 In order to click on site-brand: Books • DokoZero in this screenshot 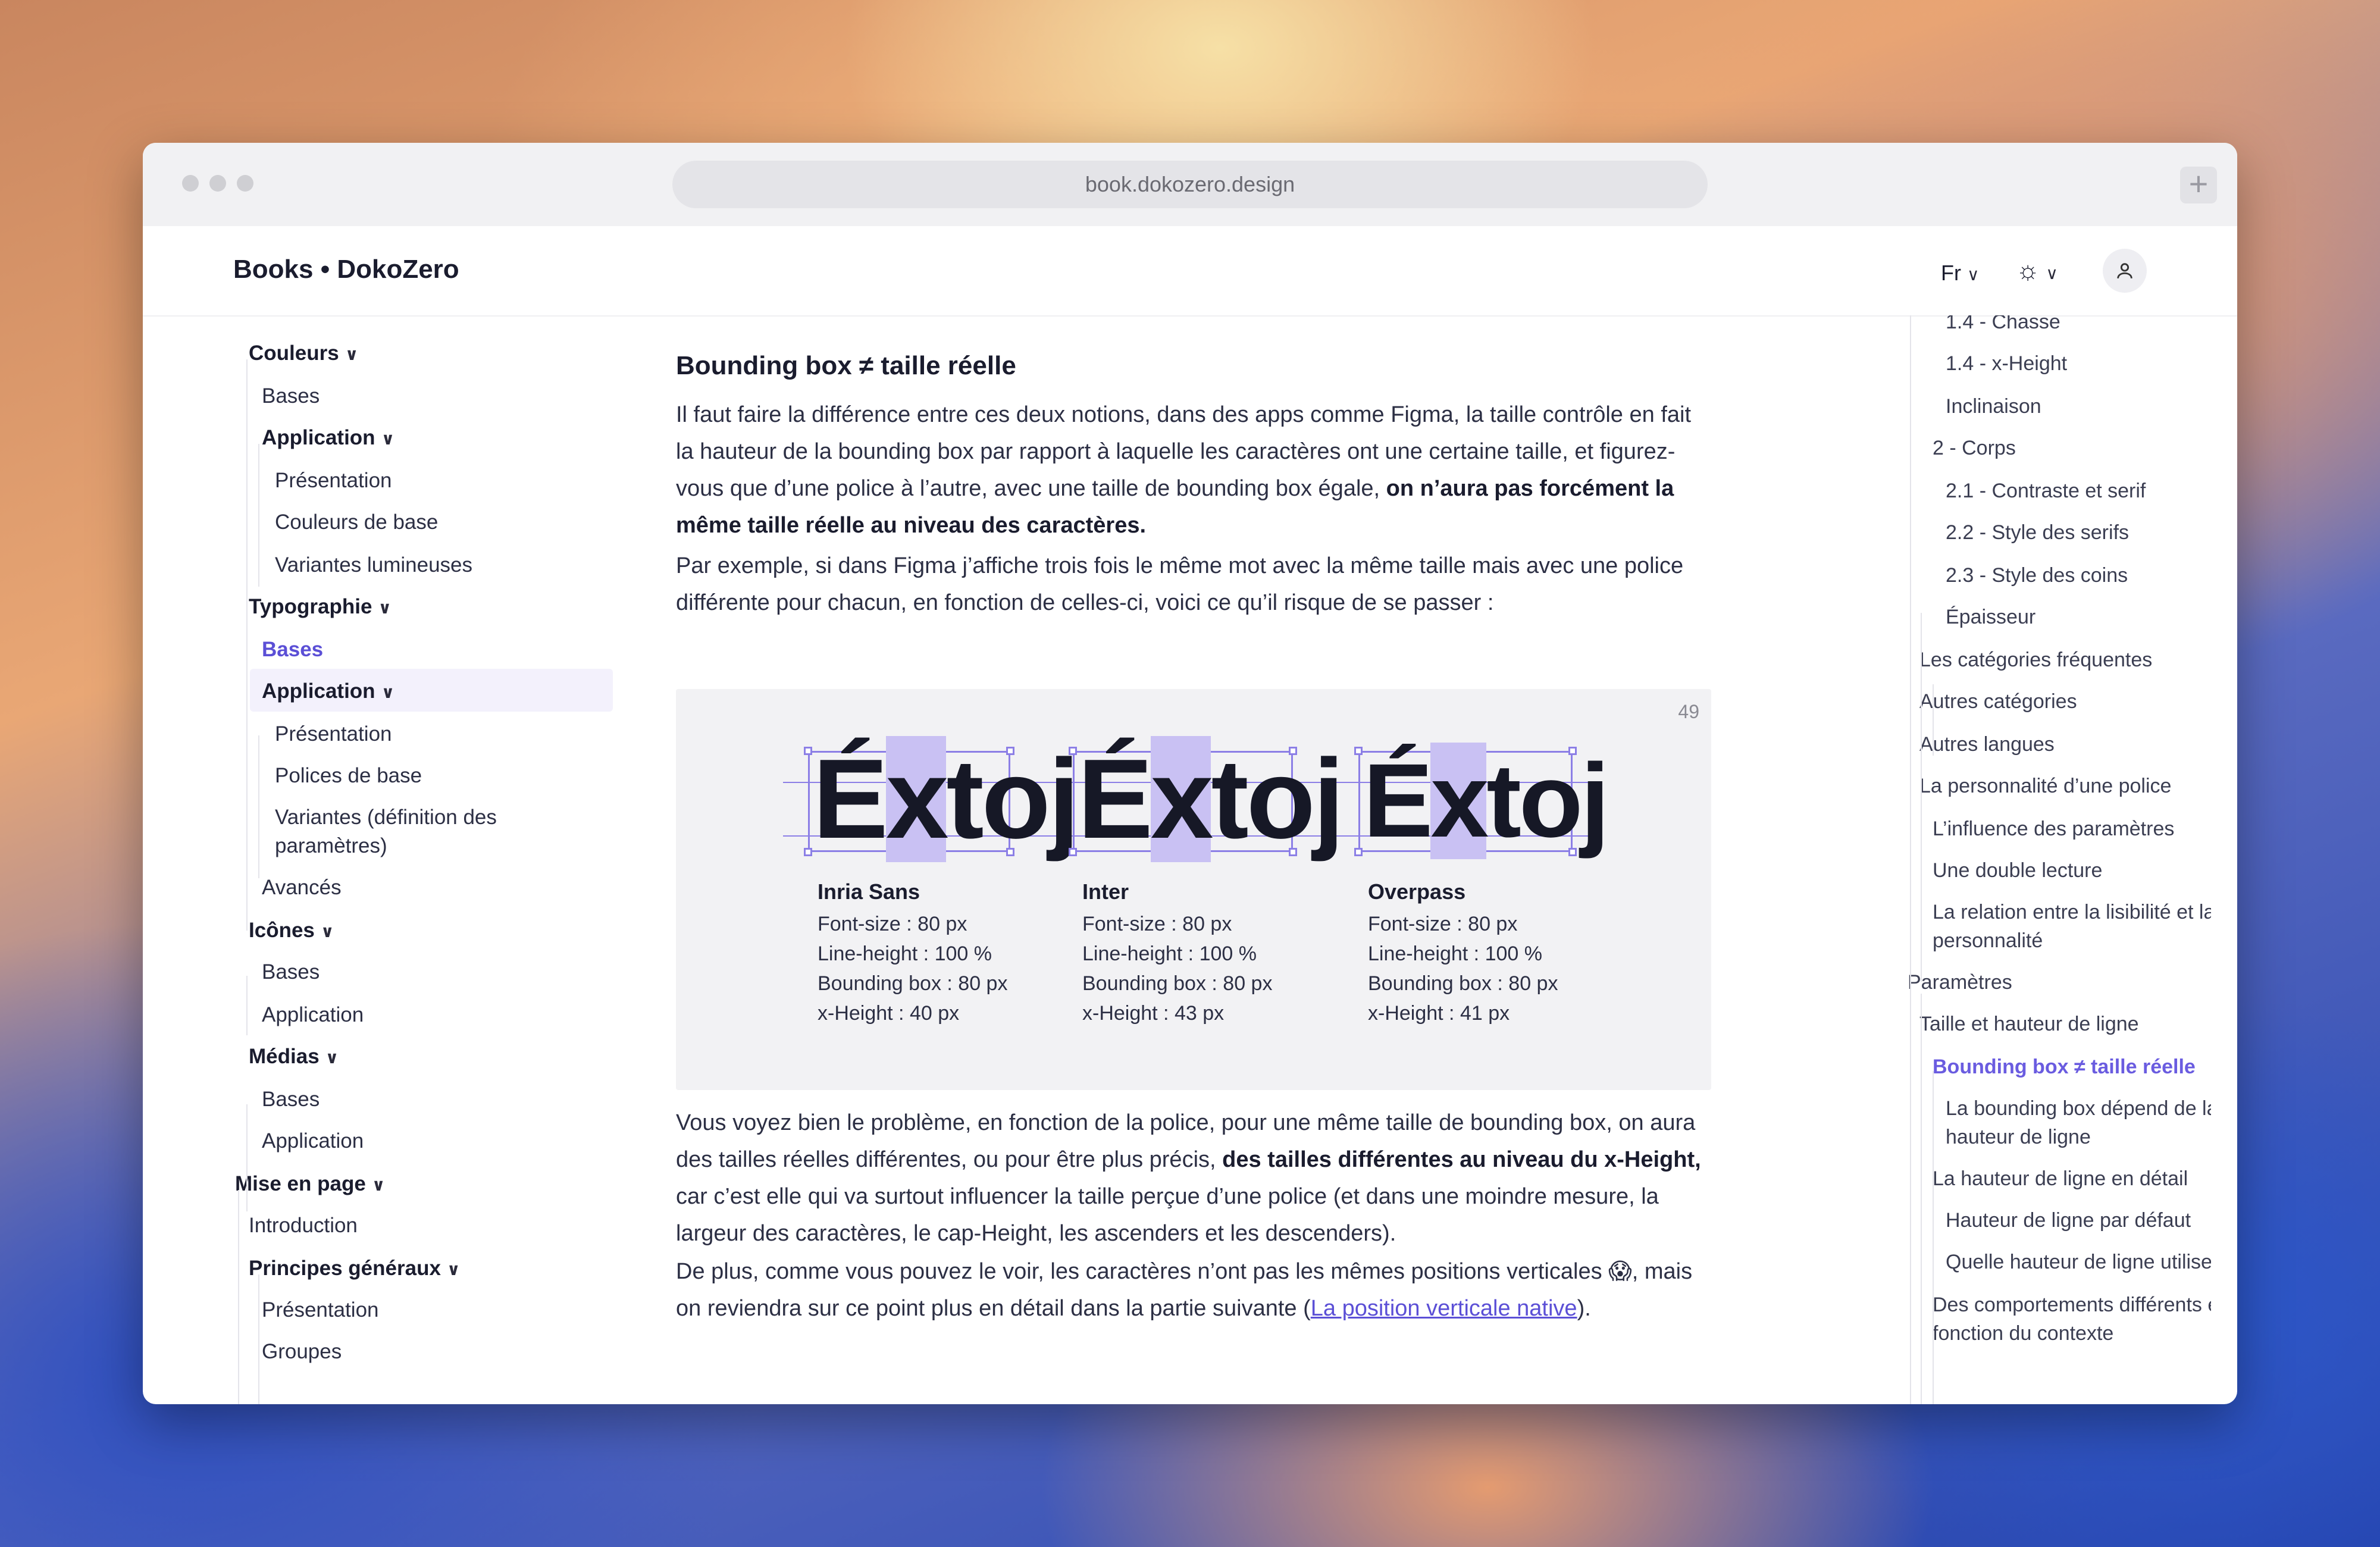, I will do `click(346, 269)`.